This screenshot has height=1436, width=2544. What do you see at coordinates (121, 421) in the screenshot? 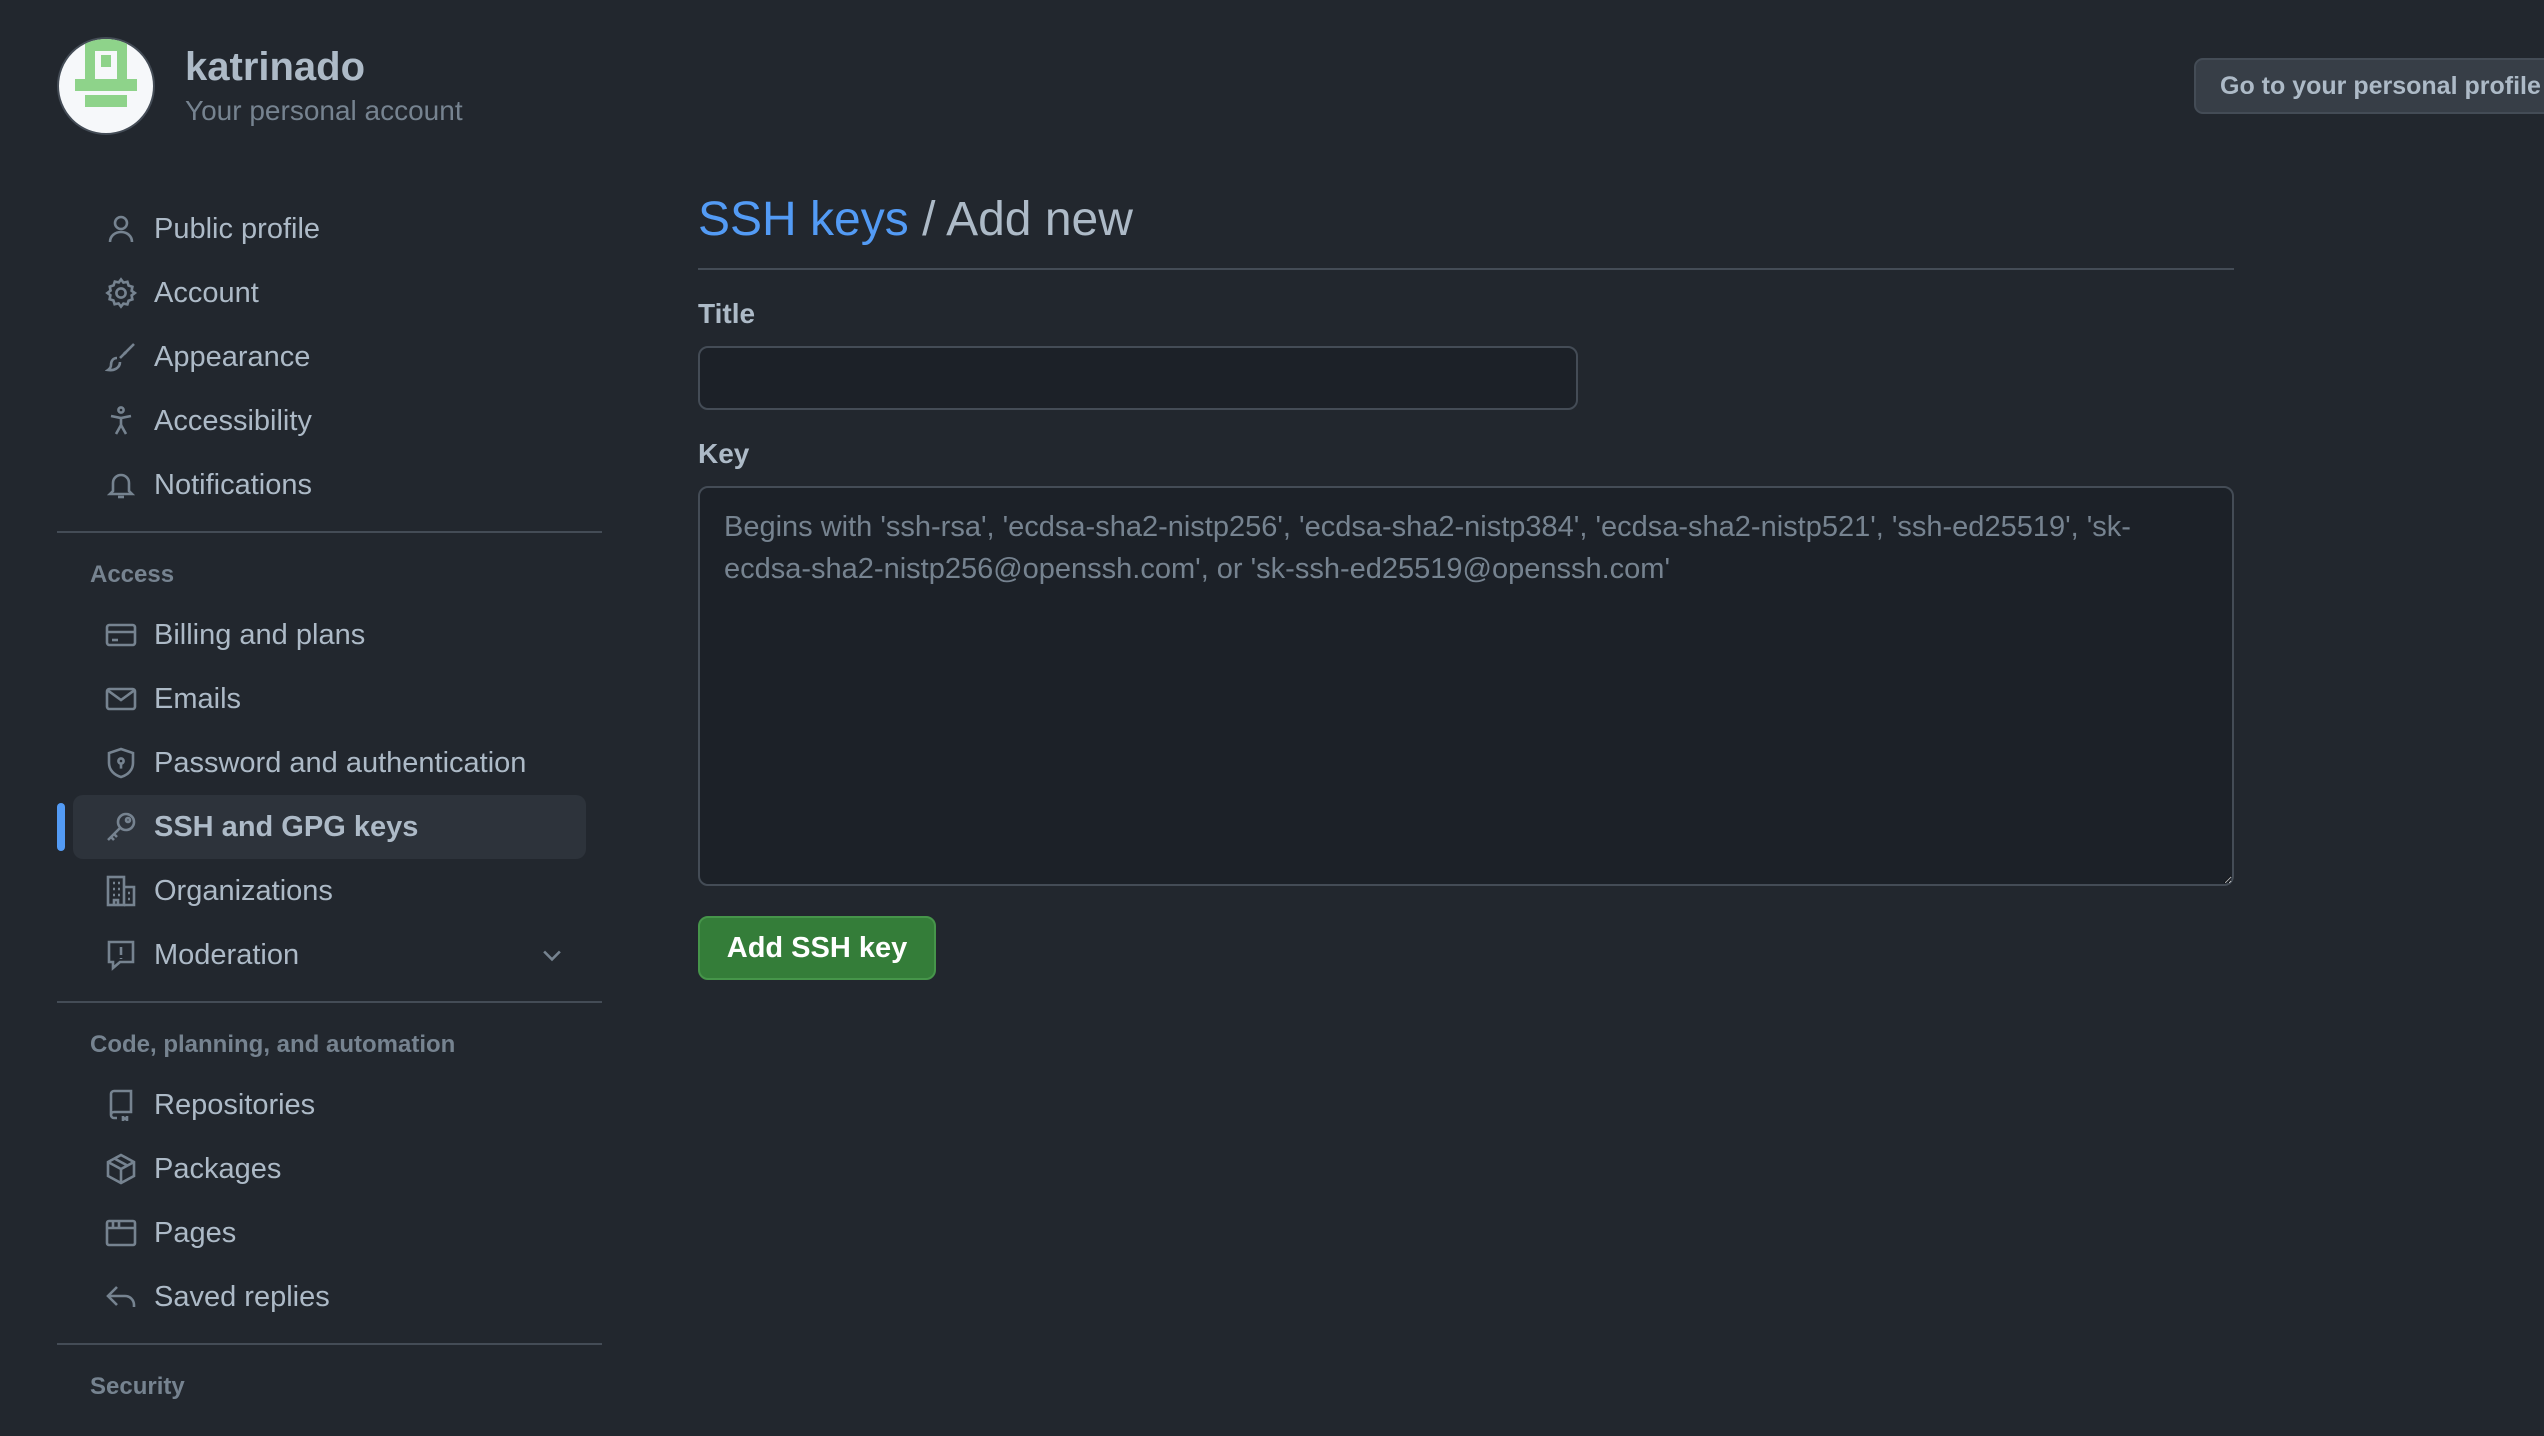
I see `accessibility-icon` at bounding box center [121, 421].